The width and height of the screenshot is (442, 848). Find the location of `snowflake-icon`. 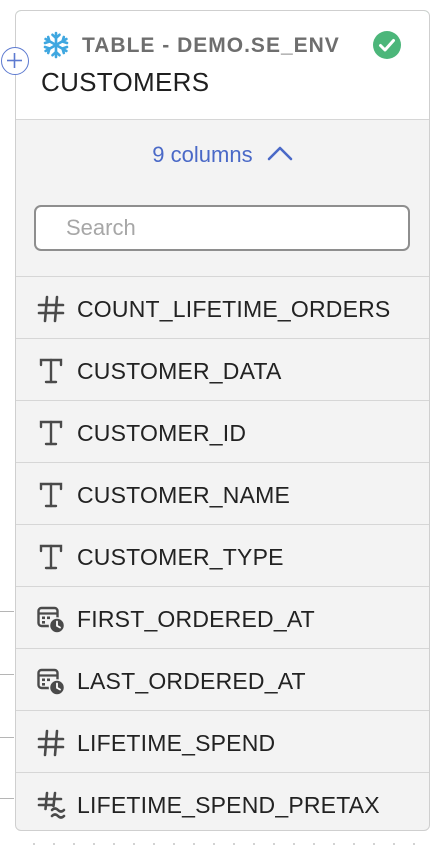

snowflake-icon is located at coordinates (56, 45).